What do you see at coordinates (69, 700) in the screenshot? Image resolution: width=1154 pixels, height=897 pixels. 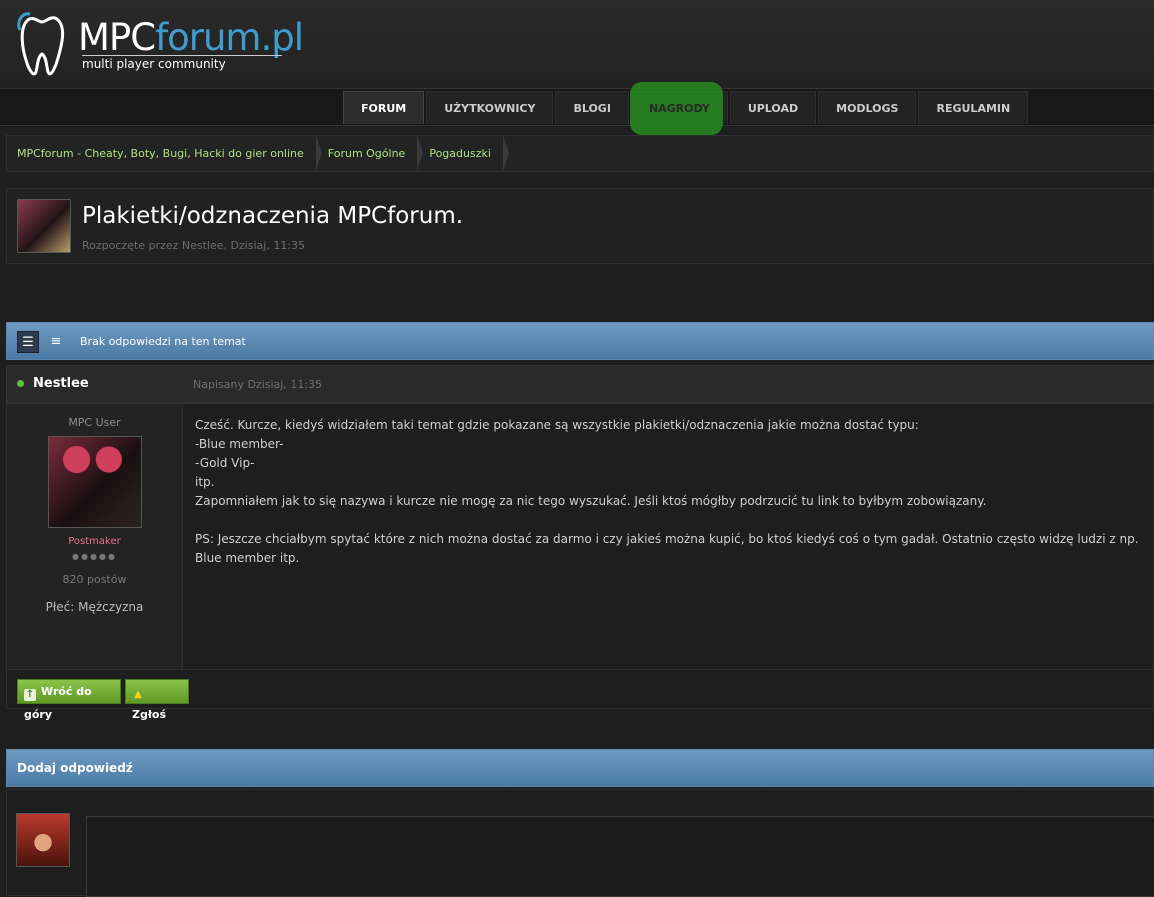 I see `back-to-top-button: ↑ Wróć do góry` at bounding box center [69, 700].